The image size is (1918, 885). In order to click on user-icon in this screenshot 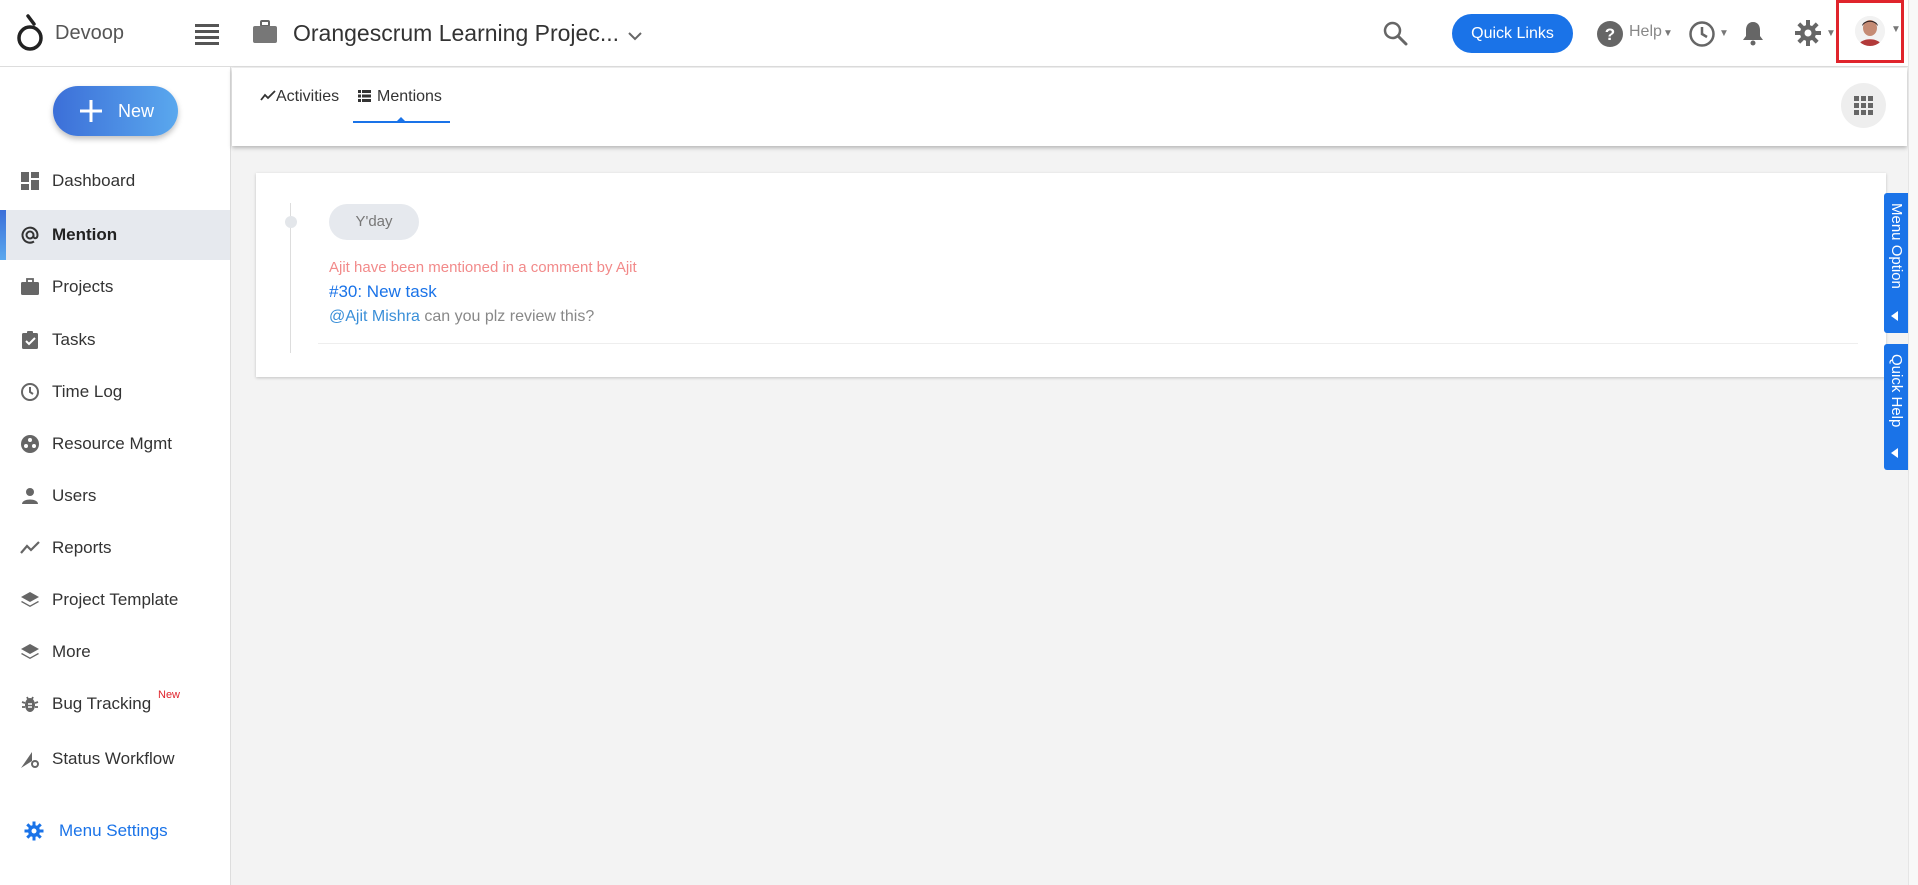, I will do `click(30, 496)`.